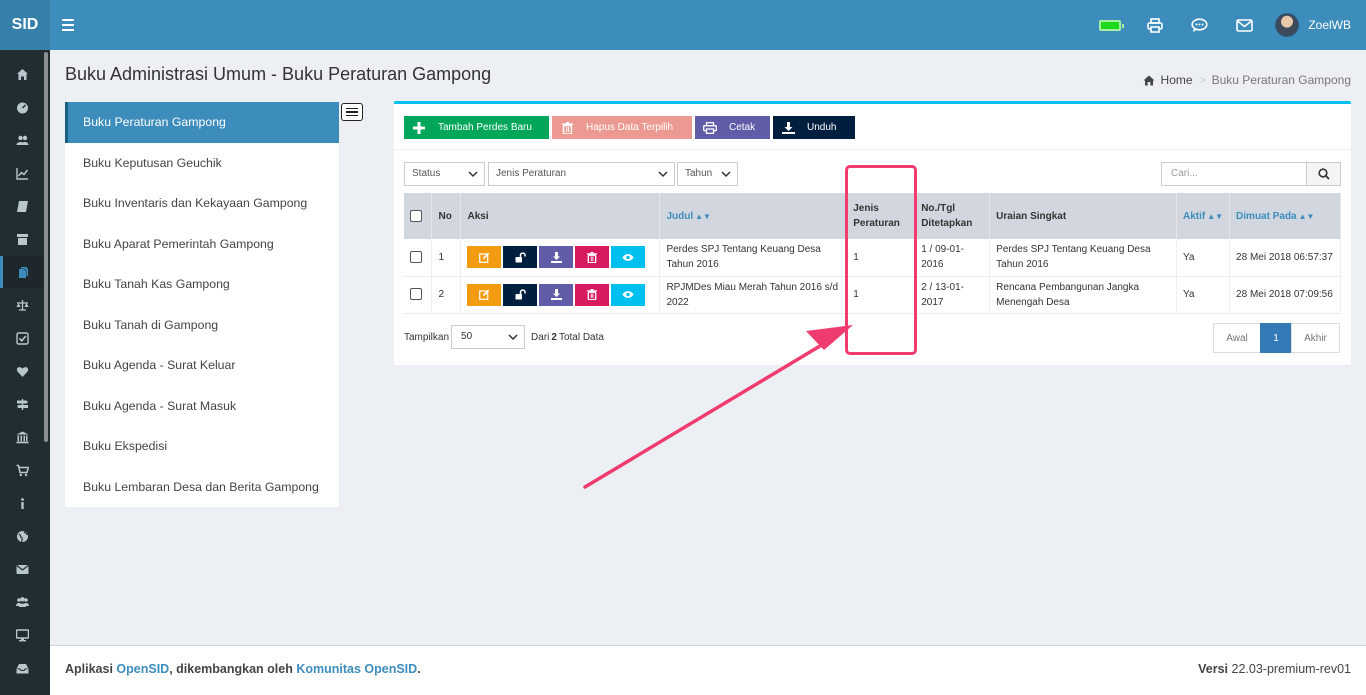  Describe the element at coordinates (202, 406) in the screenshot. I see `nav-item-surat-masuk: Buku Agenda - Surat Masuk` at that location.